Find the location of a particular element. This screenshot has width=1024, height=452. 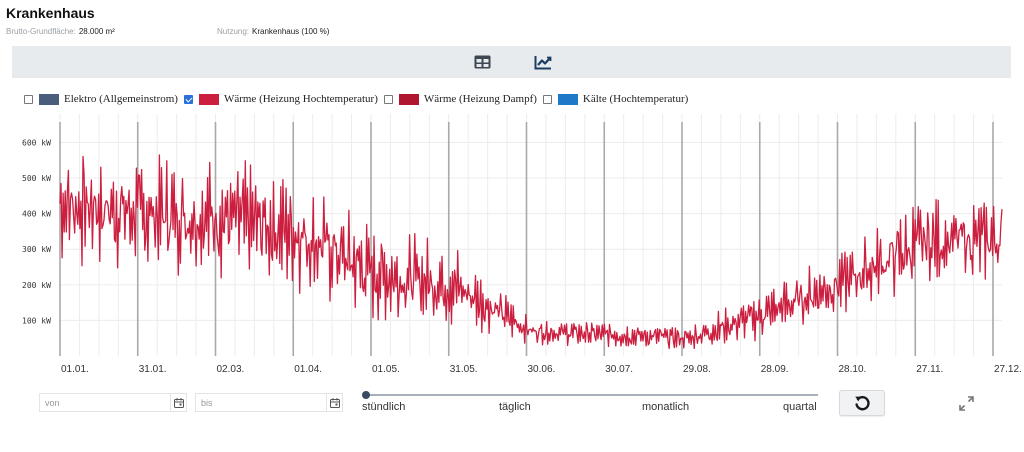

legend-label-waerme-dampf: Wärme (Heizung Dampf) is located at coordinates (480, 99).